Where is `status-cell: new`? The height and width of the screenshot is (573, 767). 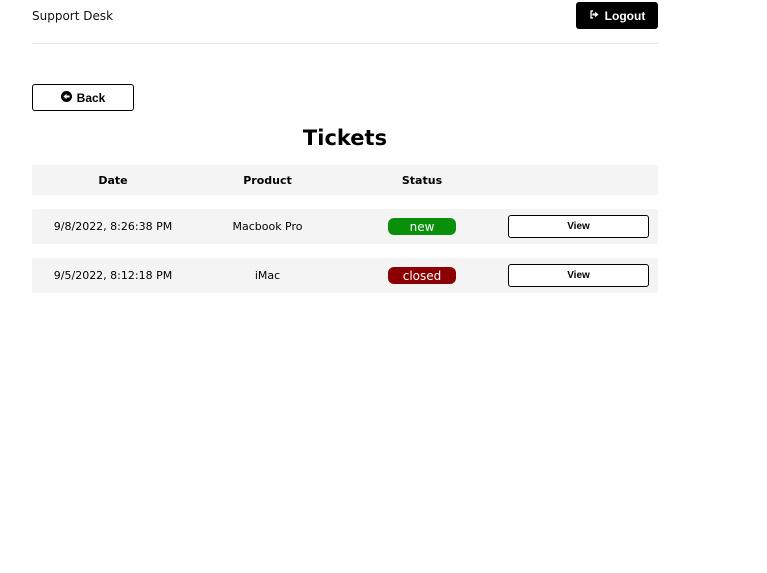 status-cell: new is located at coordinates (422, 226).